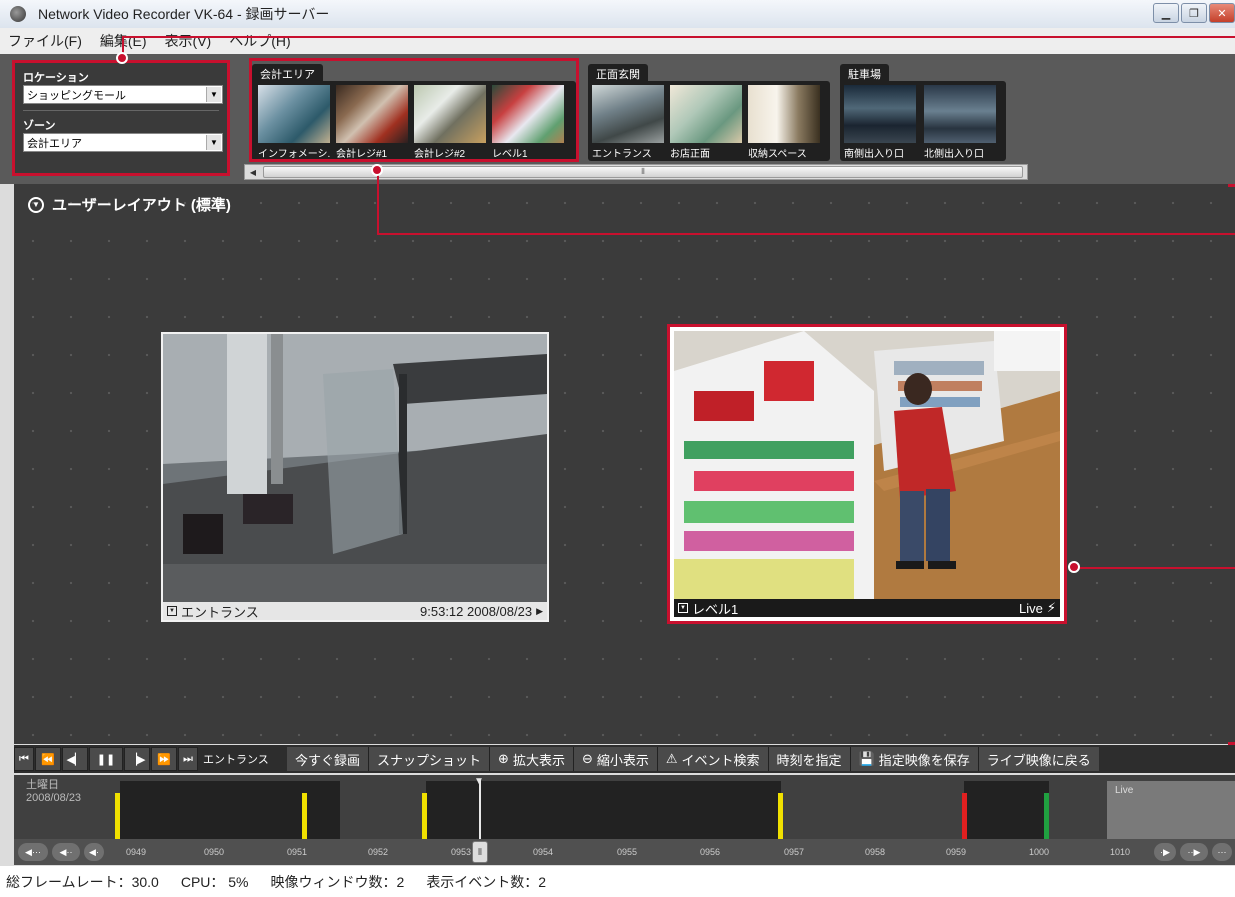 Image resolution: width=1235 pixels, height=897 pixels. What do you see at coordinates (479, 781) in the screenshot?
I see `playhead-top-icon: ▼` at bounding box center [479, 781].